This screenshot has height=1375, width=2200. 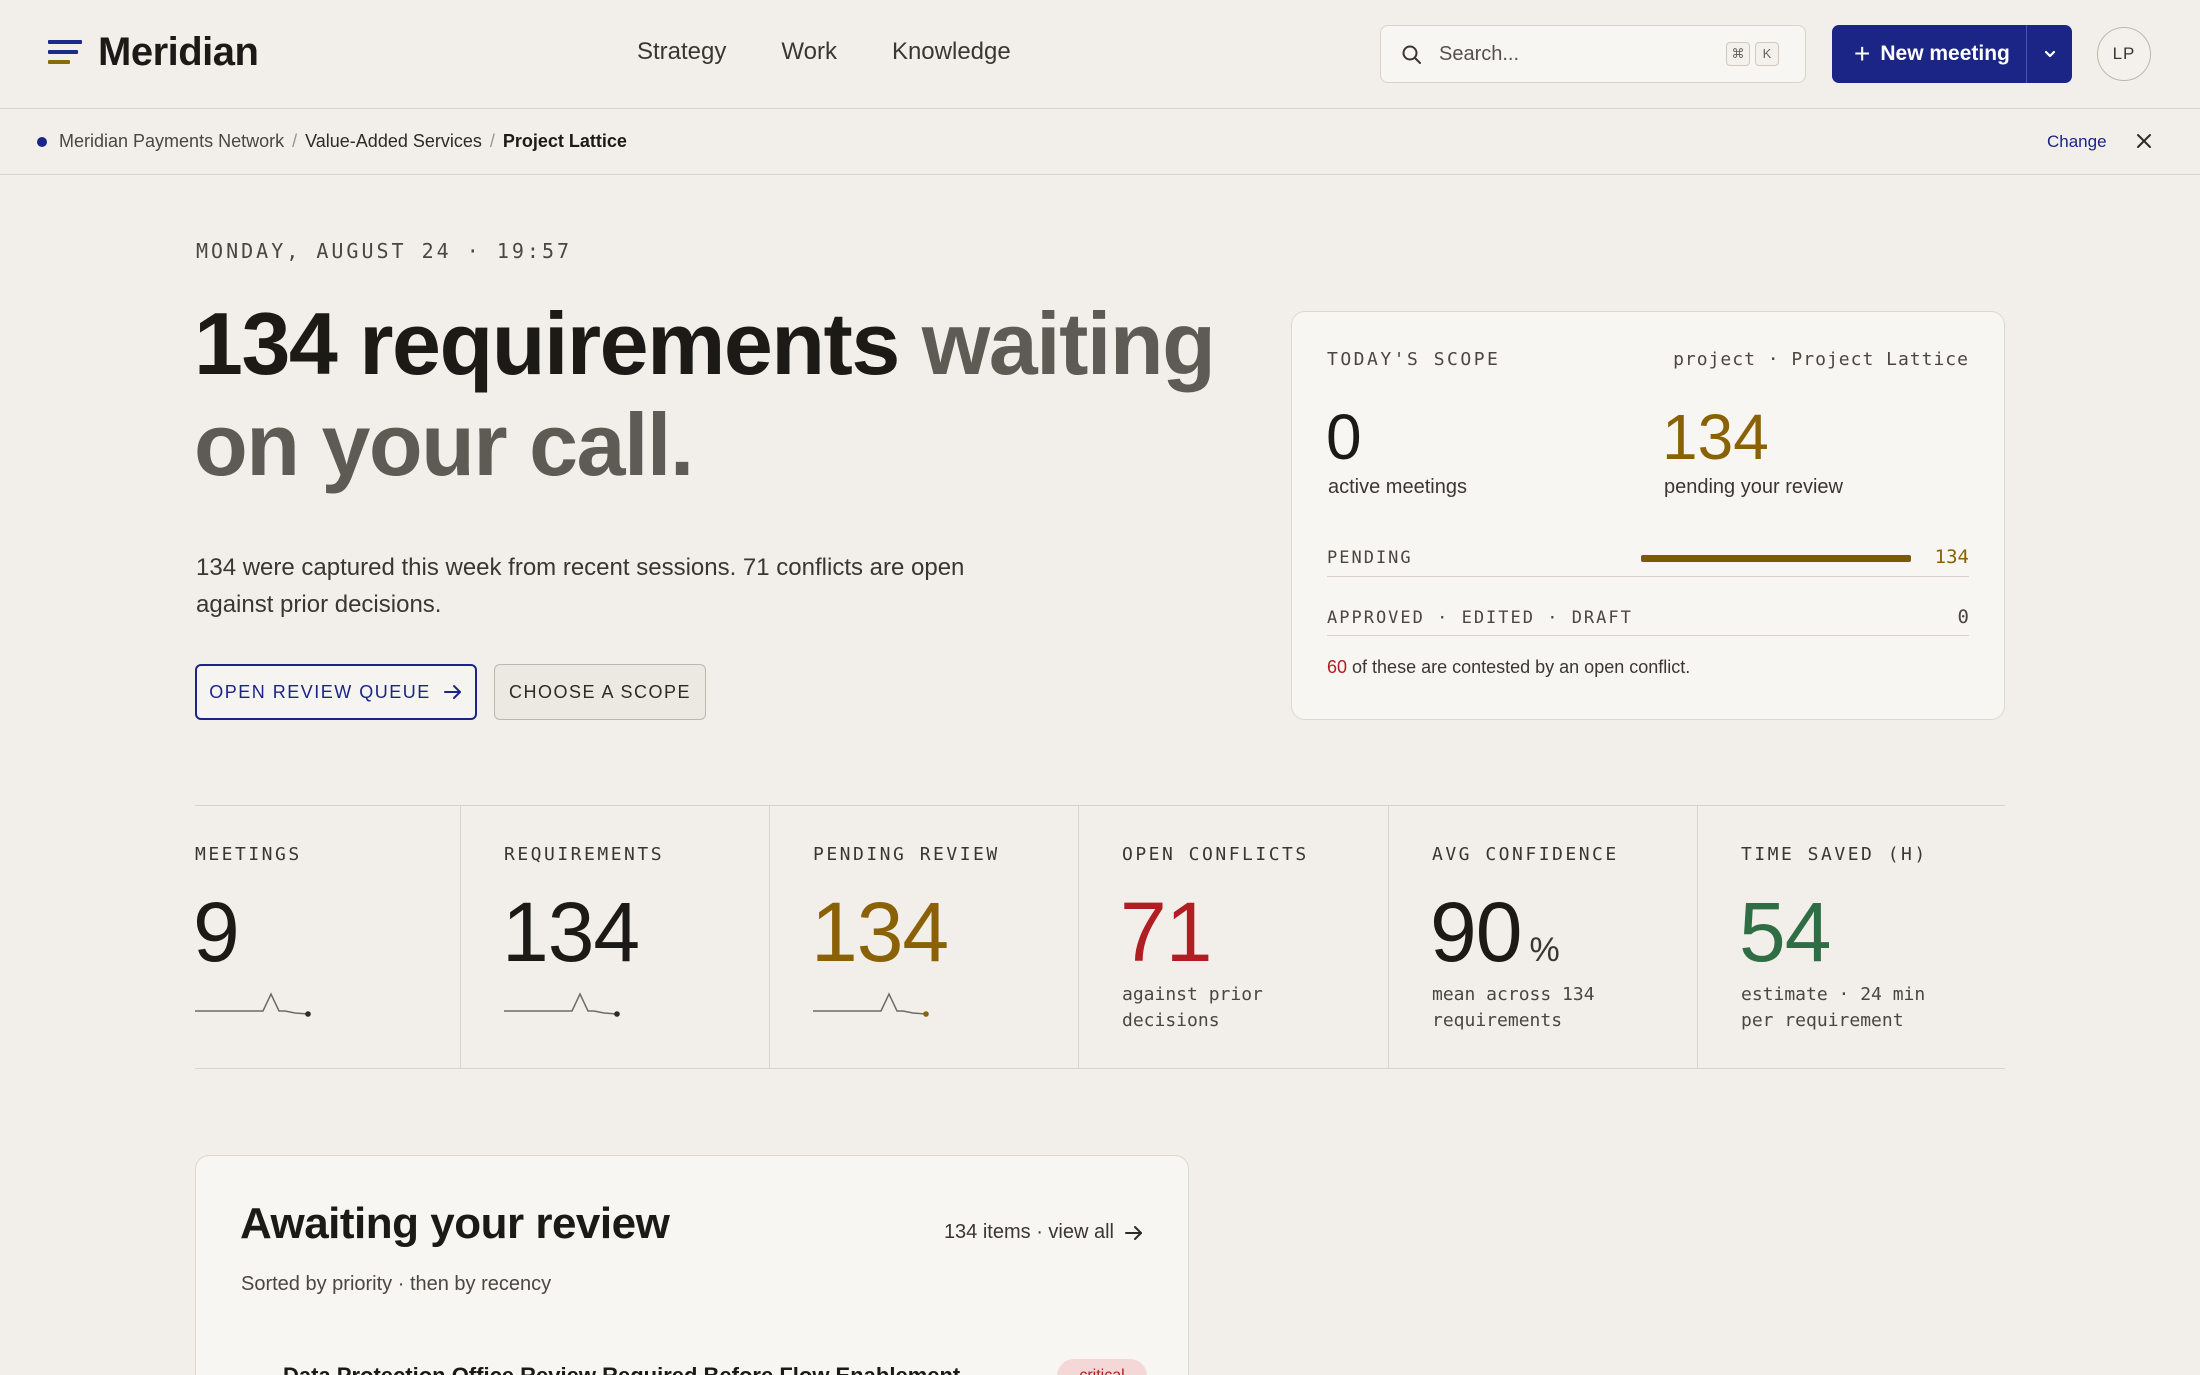 What do you see at coordinates (393, 141) in the screenshot?
I see `breadcrumb-program: Value-Added Services` at bounding box center [393, 141].